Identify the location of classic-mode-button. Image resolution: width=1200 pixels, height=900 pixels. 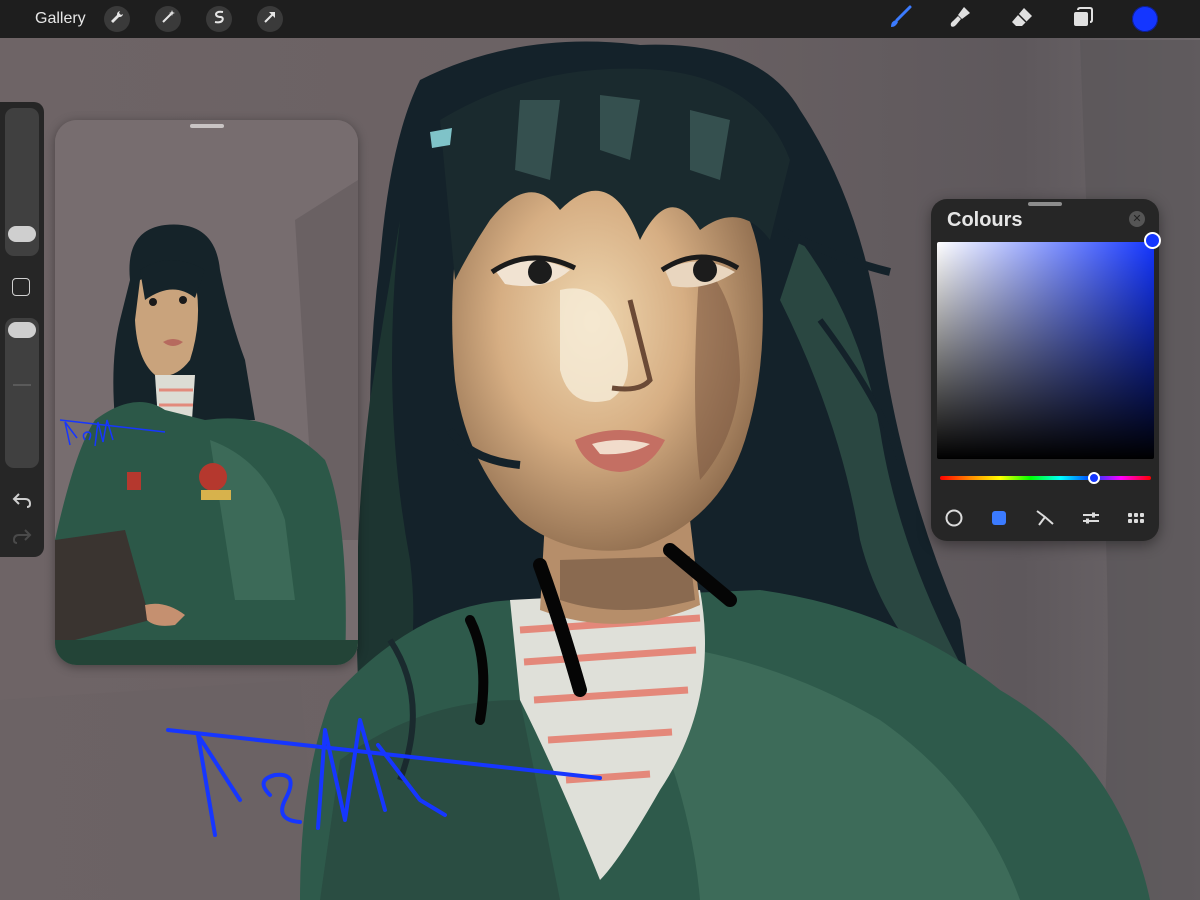
(999, 520).